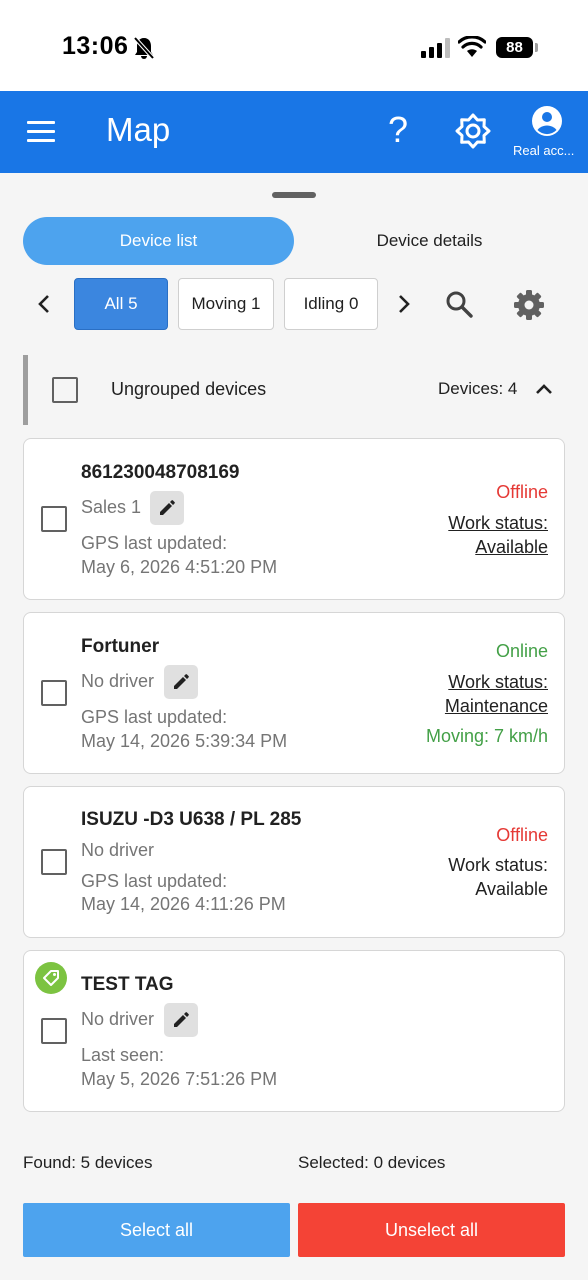 The height and width of the screenshot is (1280, 588). I want to click on chevron-left-icon, so click(44, 304).